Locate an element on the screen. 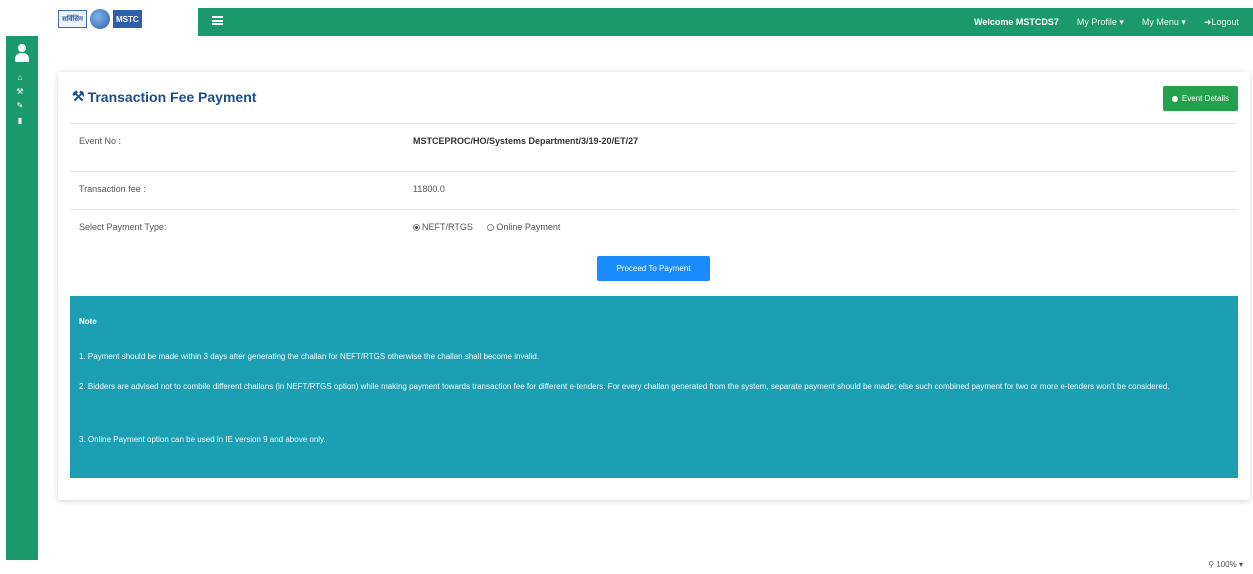 The height and width of the screenshot is (574, 1253). page-title: ⚒ Transaction Fee Payment is located at coordinates (164, 96).